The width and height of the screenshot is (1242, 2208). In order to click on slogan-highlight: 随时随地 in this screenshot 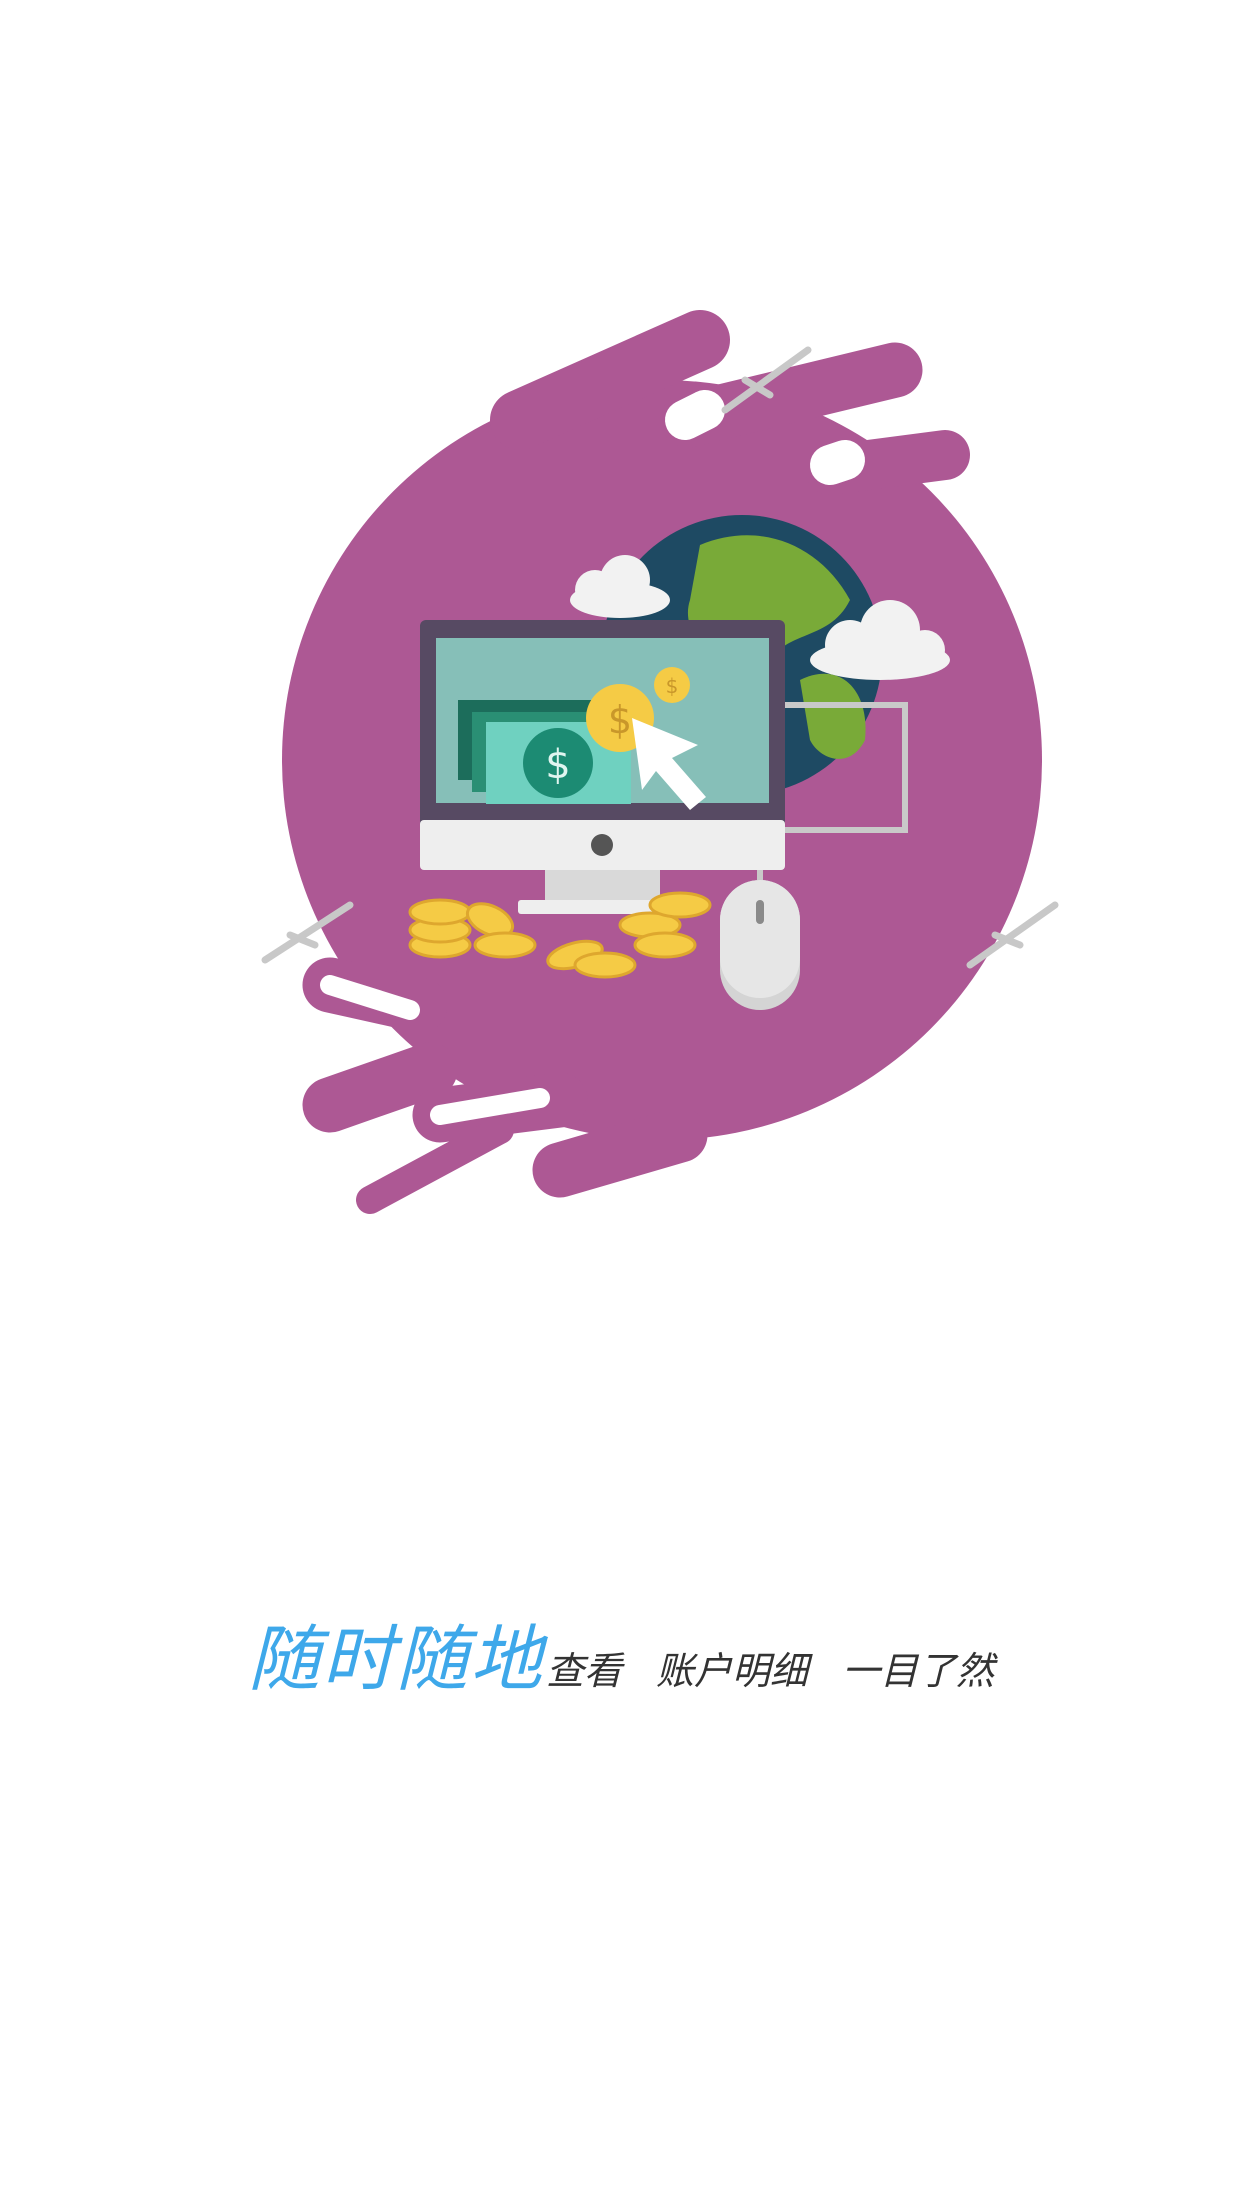, I will do `click(395, 1659)`.